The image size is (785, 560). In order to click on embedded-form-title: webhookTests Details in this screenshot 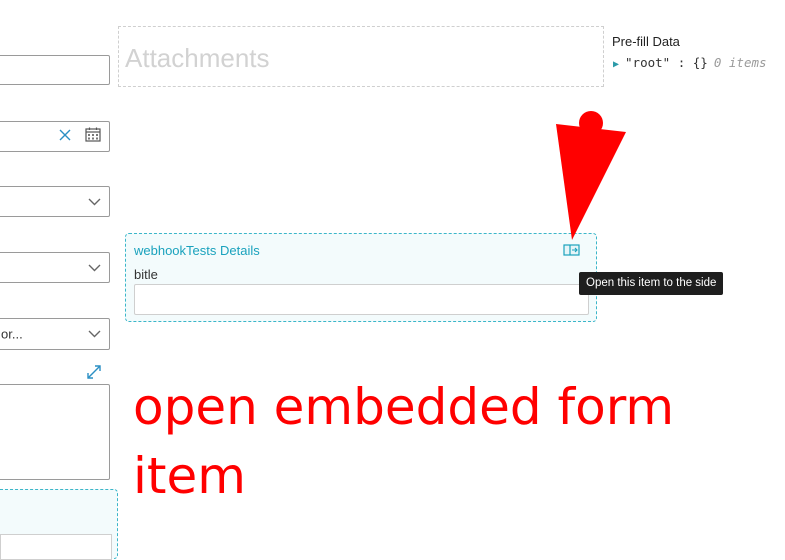, I will do `click(197, 250)`.